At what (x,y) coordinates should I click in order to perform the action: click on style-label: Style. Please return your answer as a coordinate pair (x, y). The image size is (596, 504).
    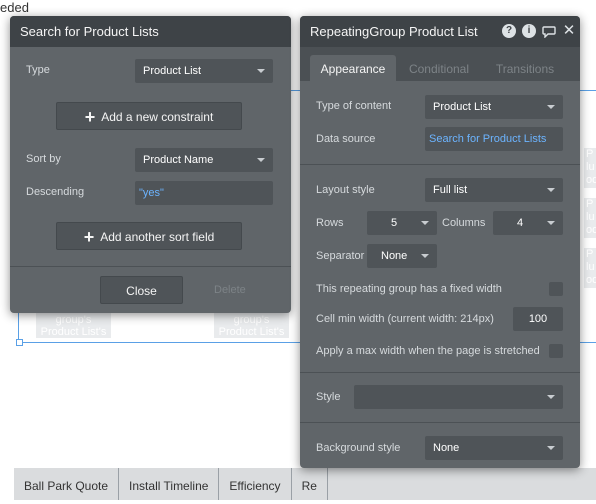
    Looking at the image, I should click on (328, 397).